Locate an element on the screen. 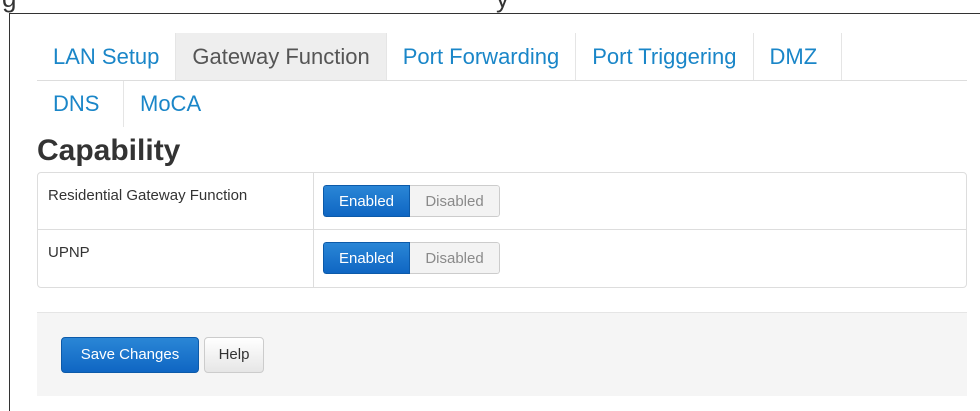  capability-label: UPNP is located at coordinates (176, 258).